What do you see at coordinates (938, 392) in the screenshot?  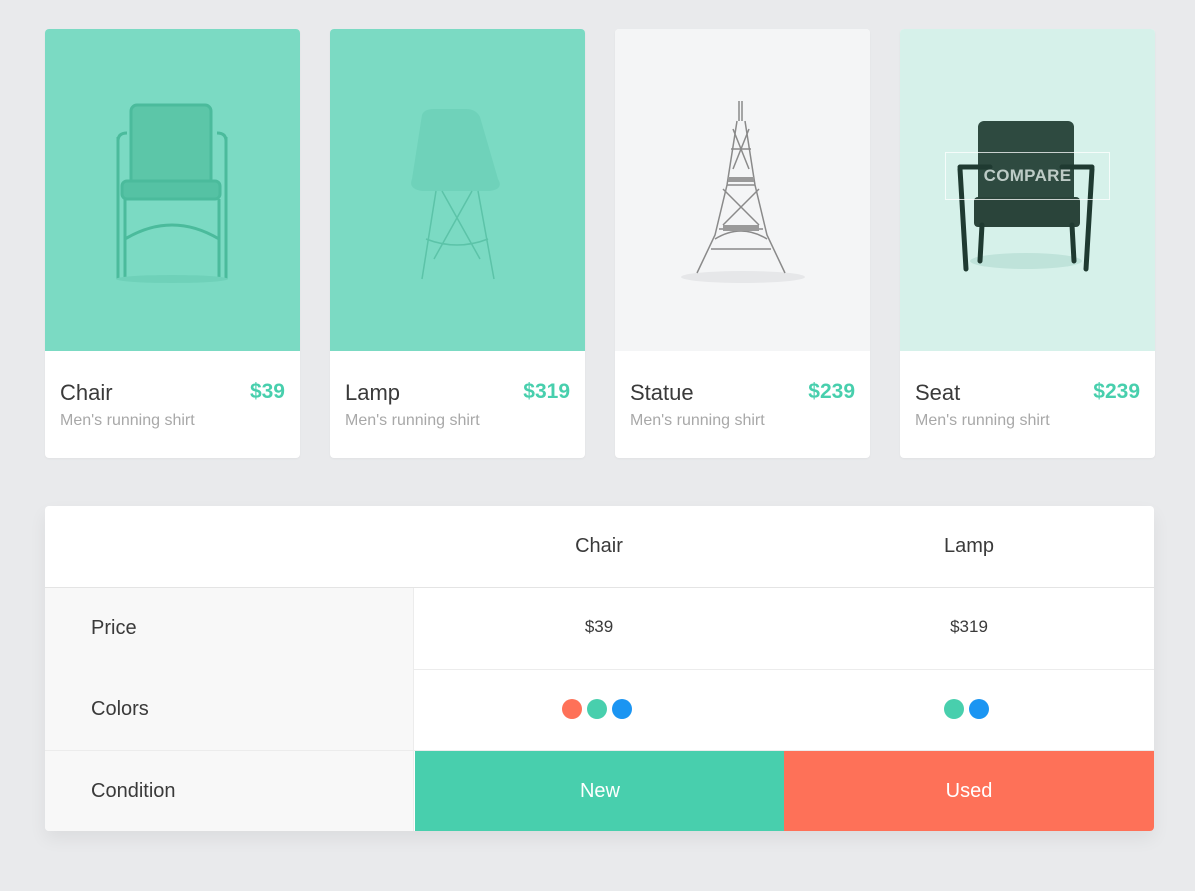 I see `product-name: Seat` at bounding box center [938, 392].